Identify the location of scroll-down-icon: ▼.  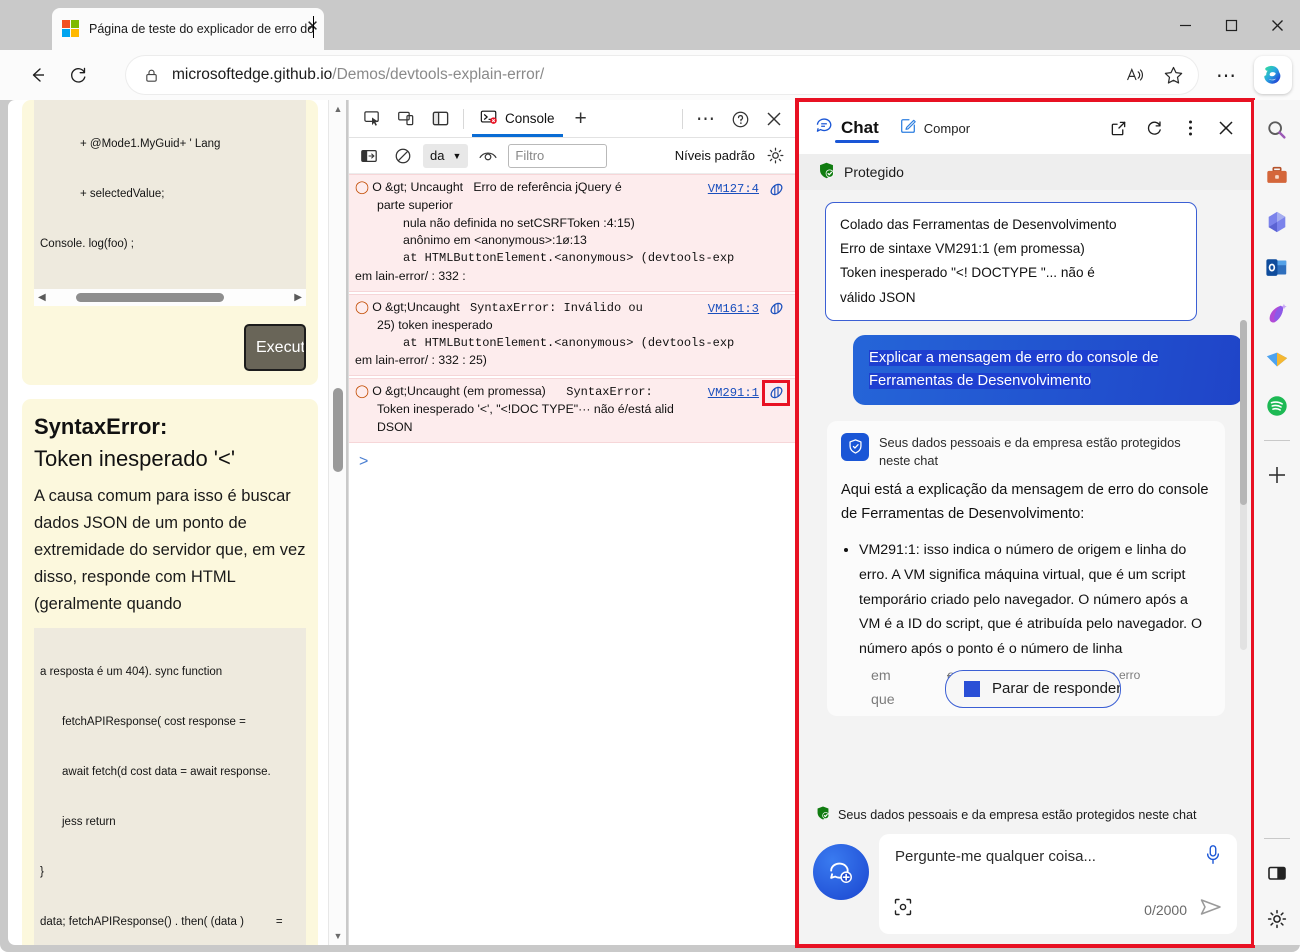
(338, 936).